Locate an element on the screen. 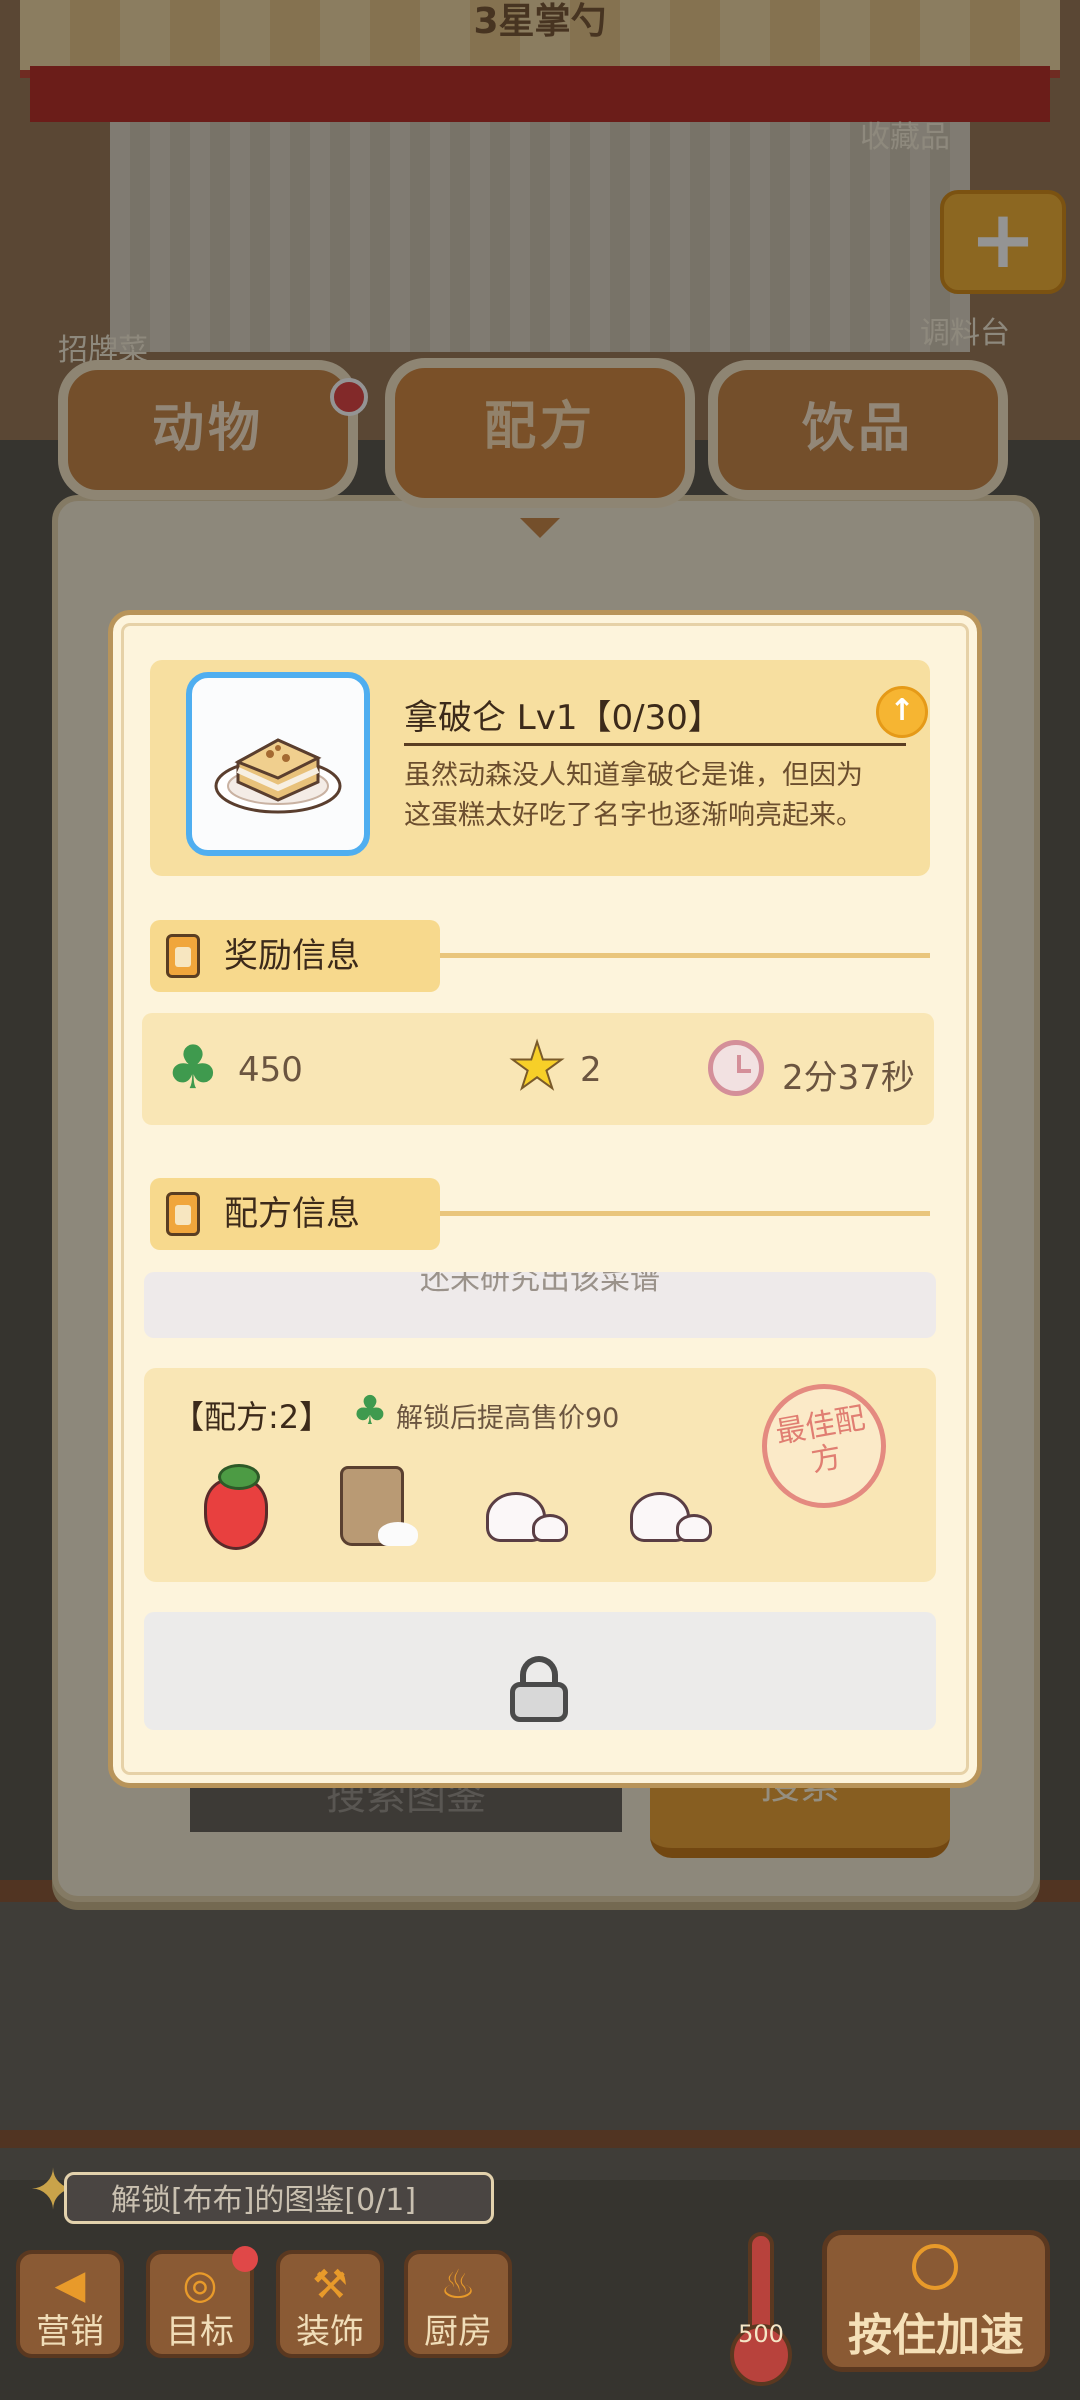  best-recipe-unlock-text: 解锁后提高售价90 is located at coordinates (508, 1418).